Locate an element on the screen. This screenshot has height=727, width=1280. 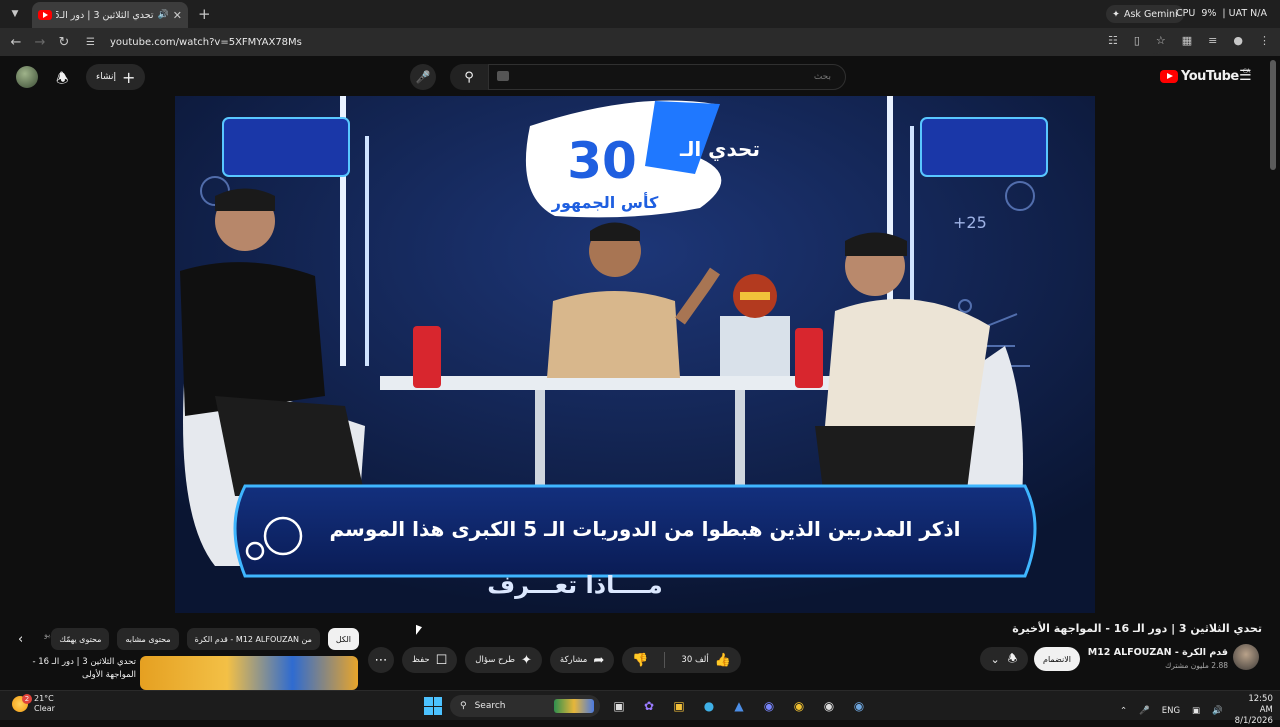
language-indicator: ENG is located at coordinates (1171, 711).